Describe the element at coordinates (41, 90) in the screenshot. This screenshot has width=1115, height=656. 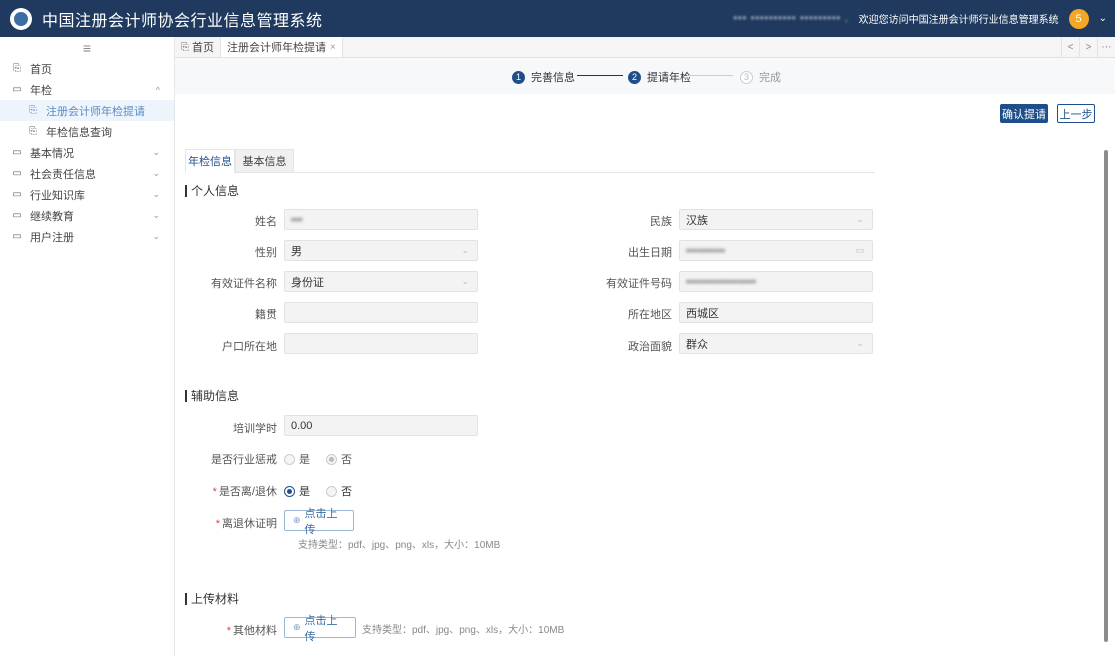
I see `sidebar-item-label: 年检` at that location.